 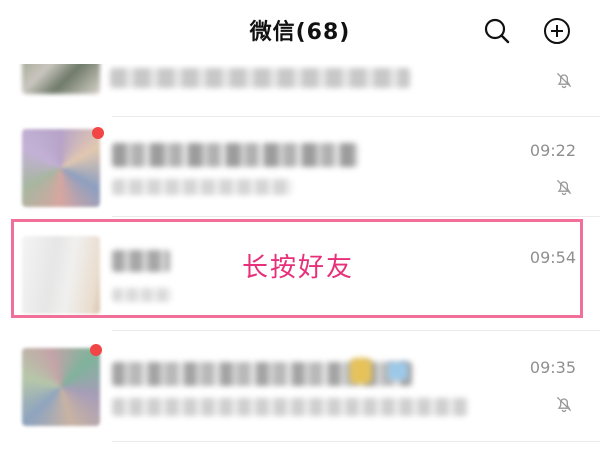 What do you see at coordinates (552, 150) in the screenshot?
I see `chat-time: 09:22` at bounding box center [552, 150].